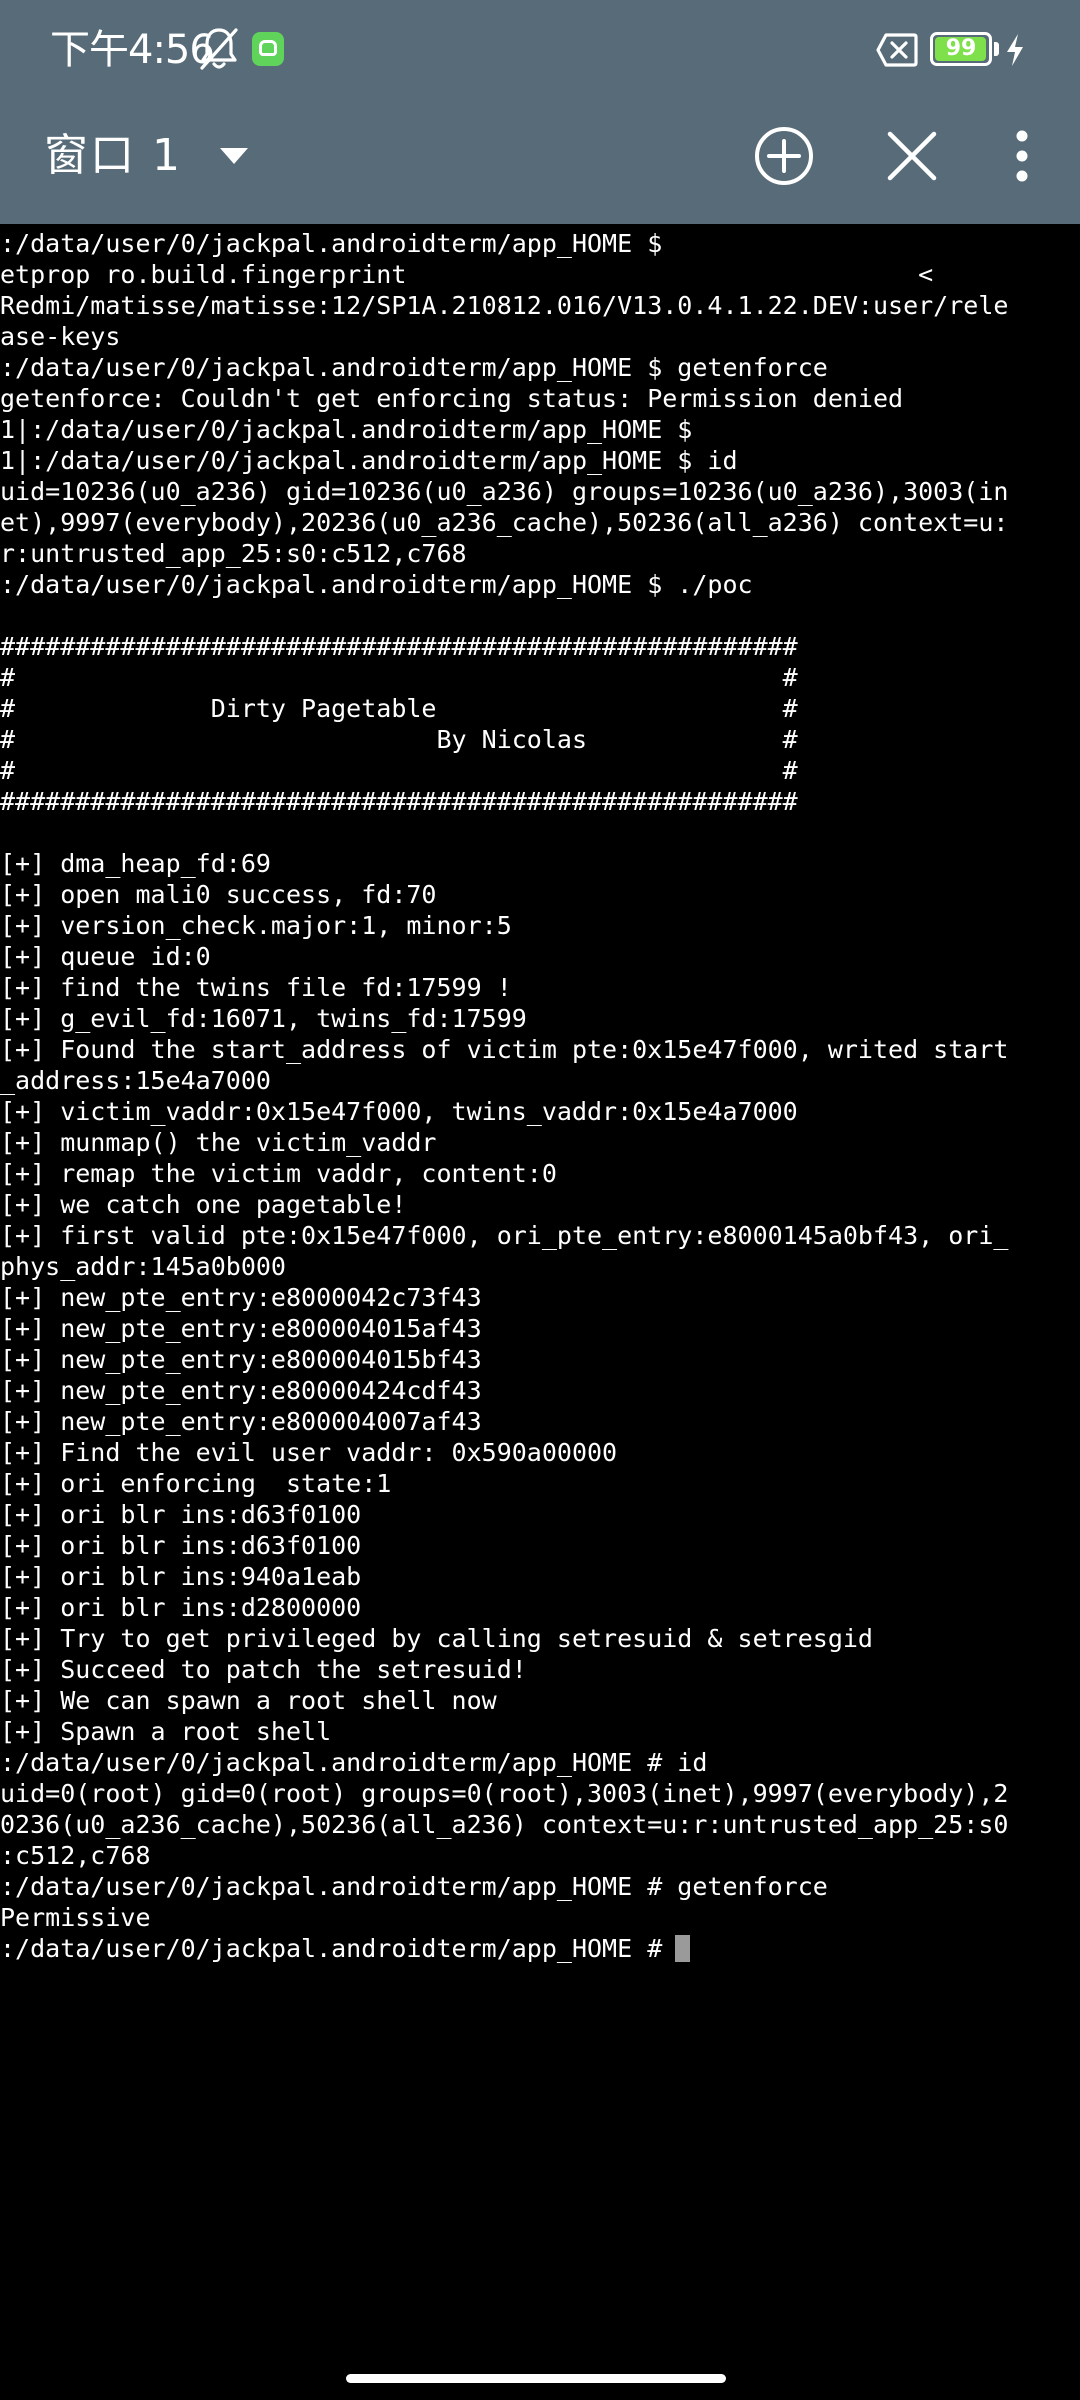 This screenshot has height=2400, width=1080. Describe the element at coordinates (897, 50) in the screenshot. I see `sim-x-icon` at that location.